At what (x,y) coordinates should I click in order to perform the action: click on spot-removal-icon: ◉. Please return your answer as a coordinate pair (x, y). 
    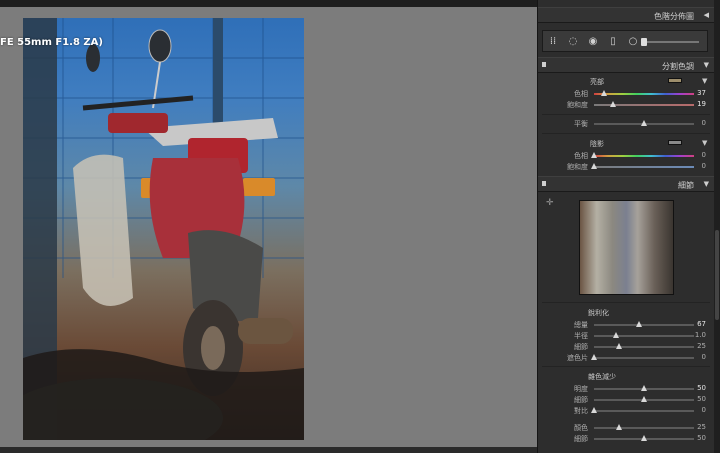
    Looking at the image, I should click on (593, 42).